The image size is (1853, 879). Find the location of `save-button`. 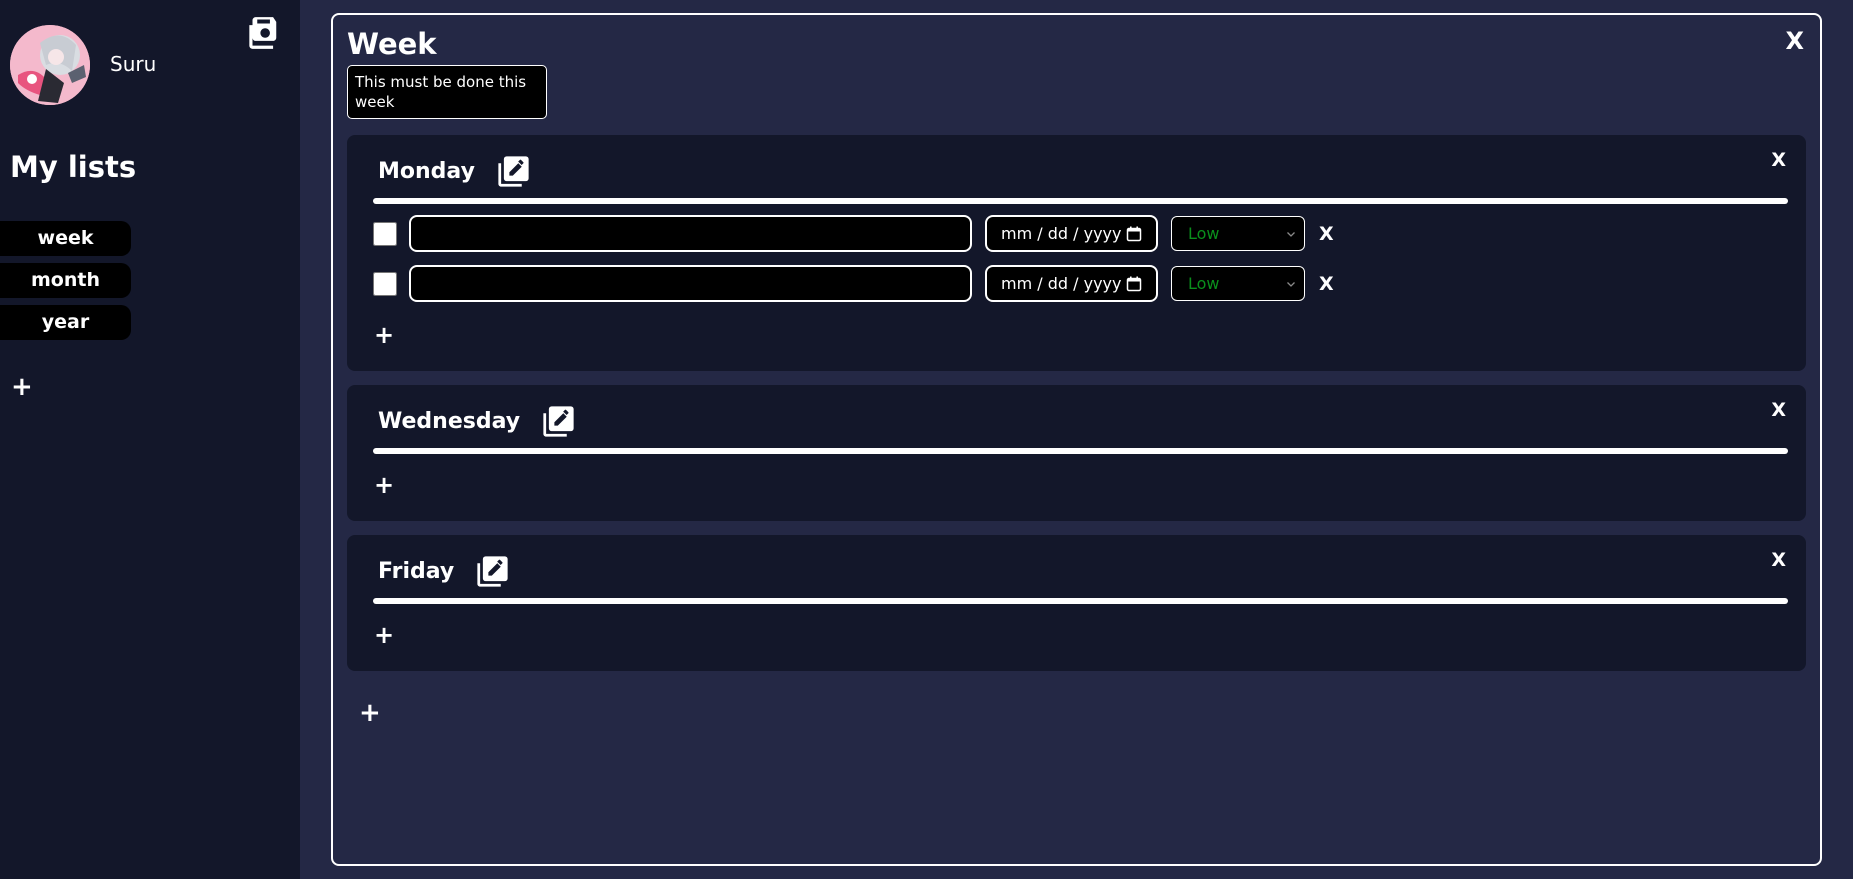

save-button is located at coordinates (262, 33).